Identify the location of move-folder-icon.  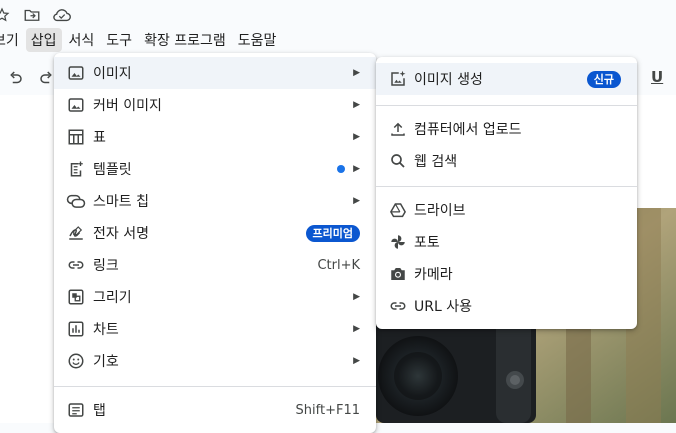
(32, 15).